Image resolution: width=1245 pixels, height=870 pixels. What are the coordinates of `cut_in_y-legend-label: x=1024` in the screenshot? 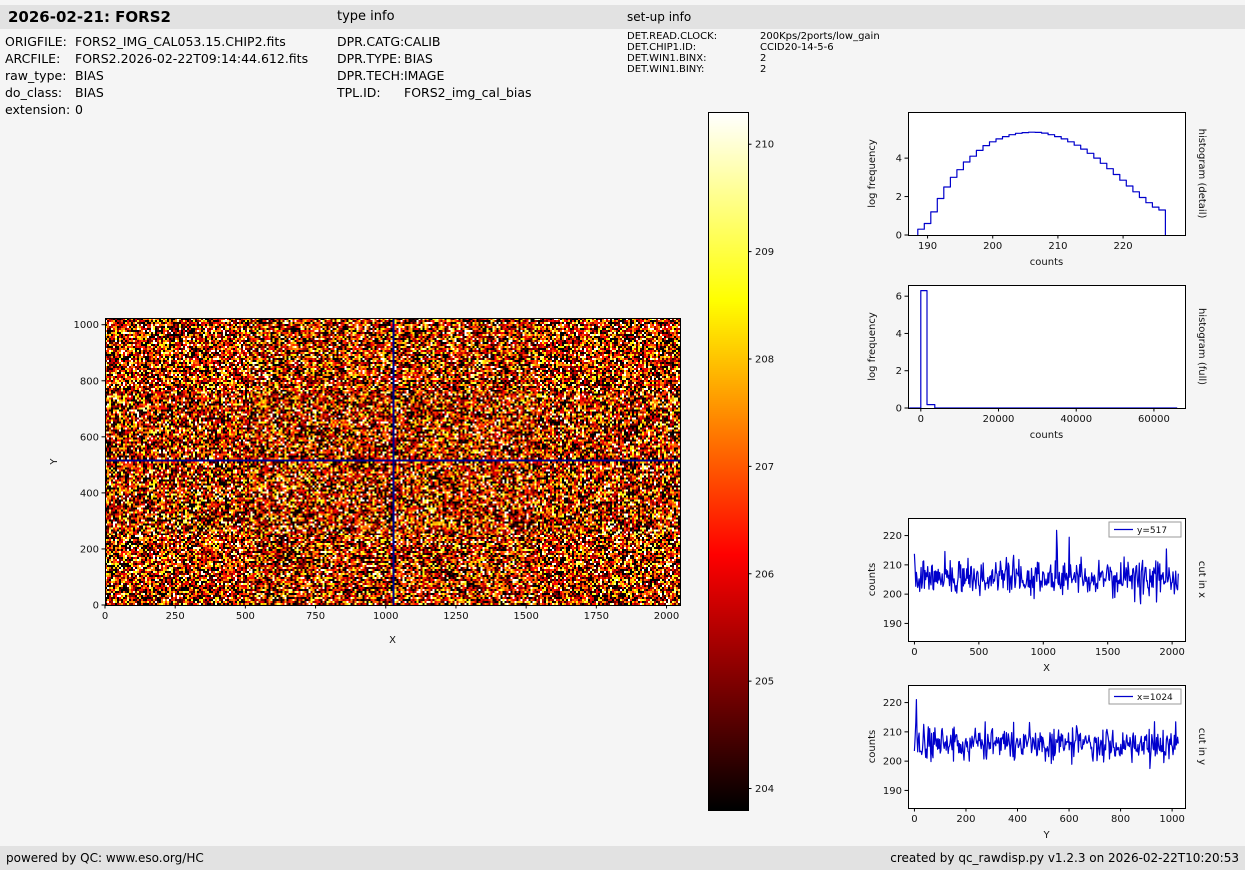 It's located at (1155, 698).